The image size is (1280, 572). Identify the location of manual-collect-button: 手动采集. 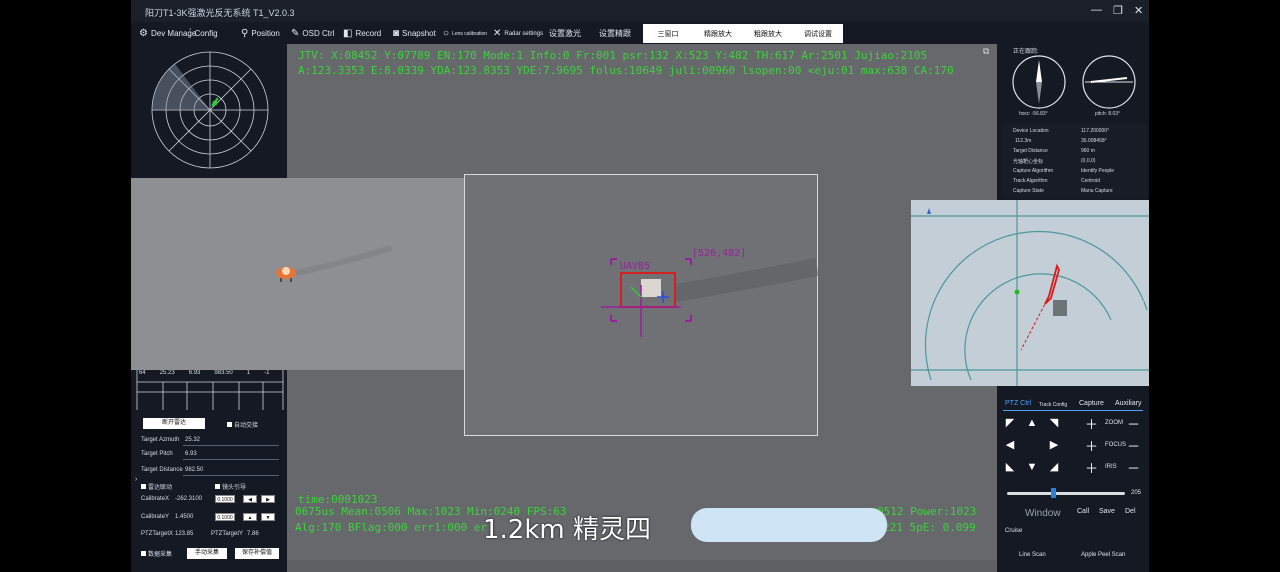
(207, 553).